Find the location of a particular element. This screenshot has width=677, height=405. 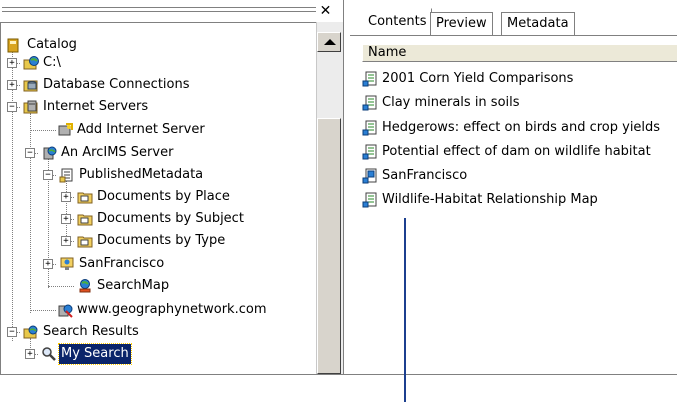

tab-contents: Contents is located at coordinates (397, 22).